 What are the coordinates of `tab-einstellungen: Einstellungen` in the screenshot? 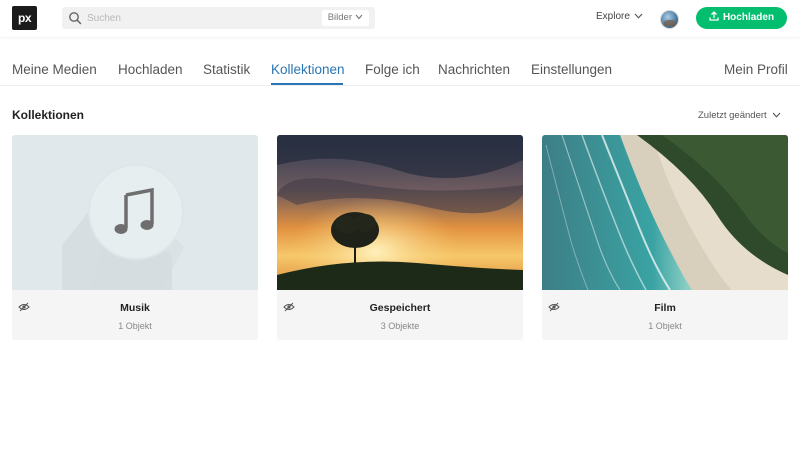 It's located at (571, 69).